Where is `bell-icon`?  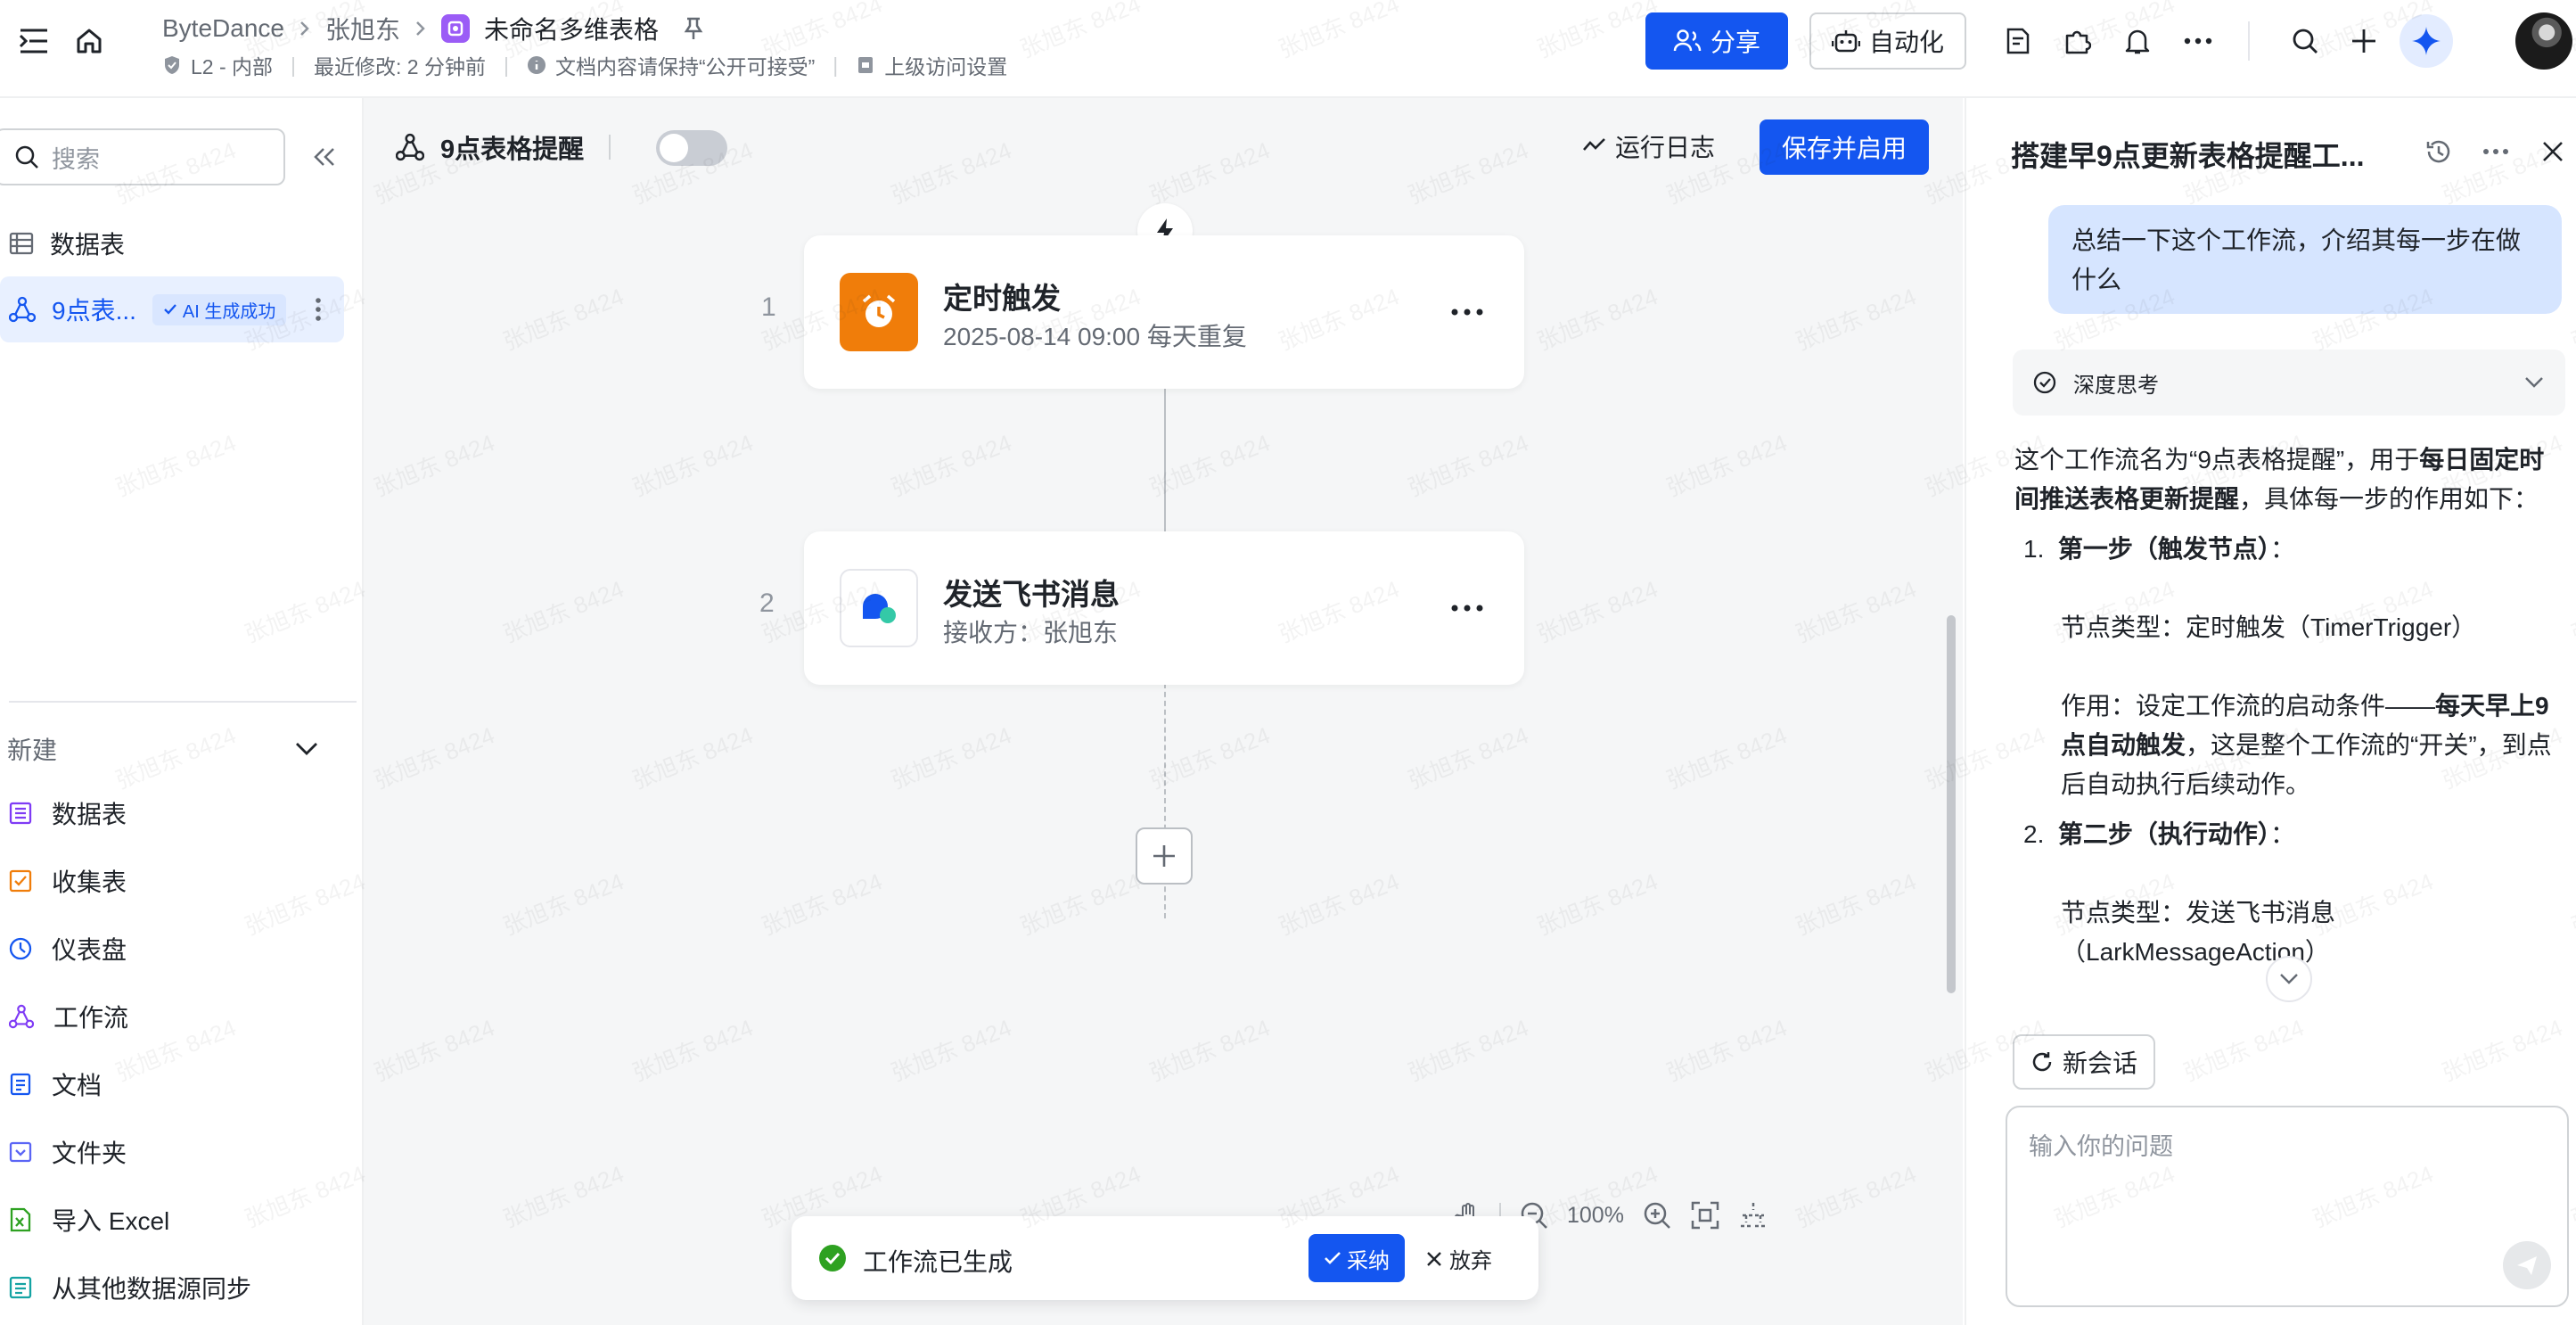 bell-icon is located at coordinates (2137, 41).